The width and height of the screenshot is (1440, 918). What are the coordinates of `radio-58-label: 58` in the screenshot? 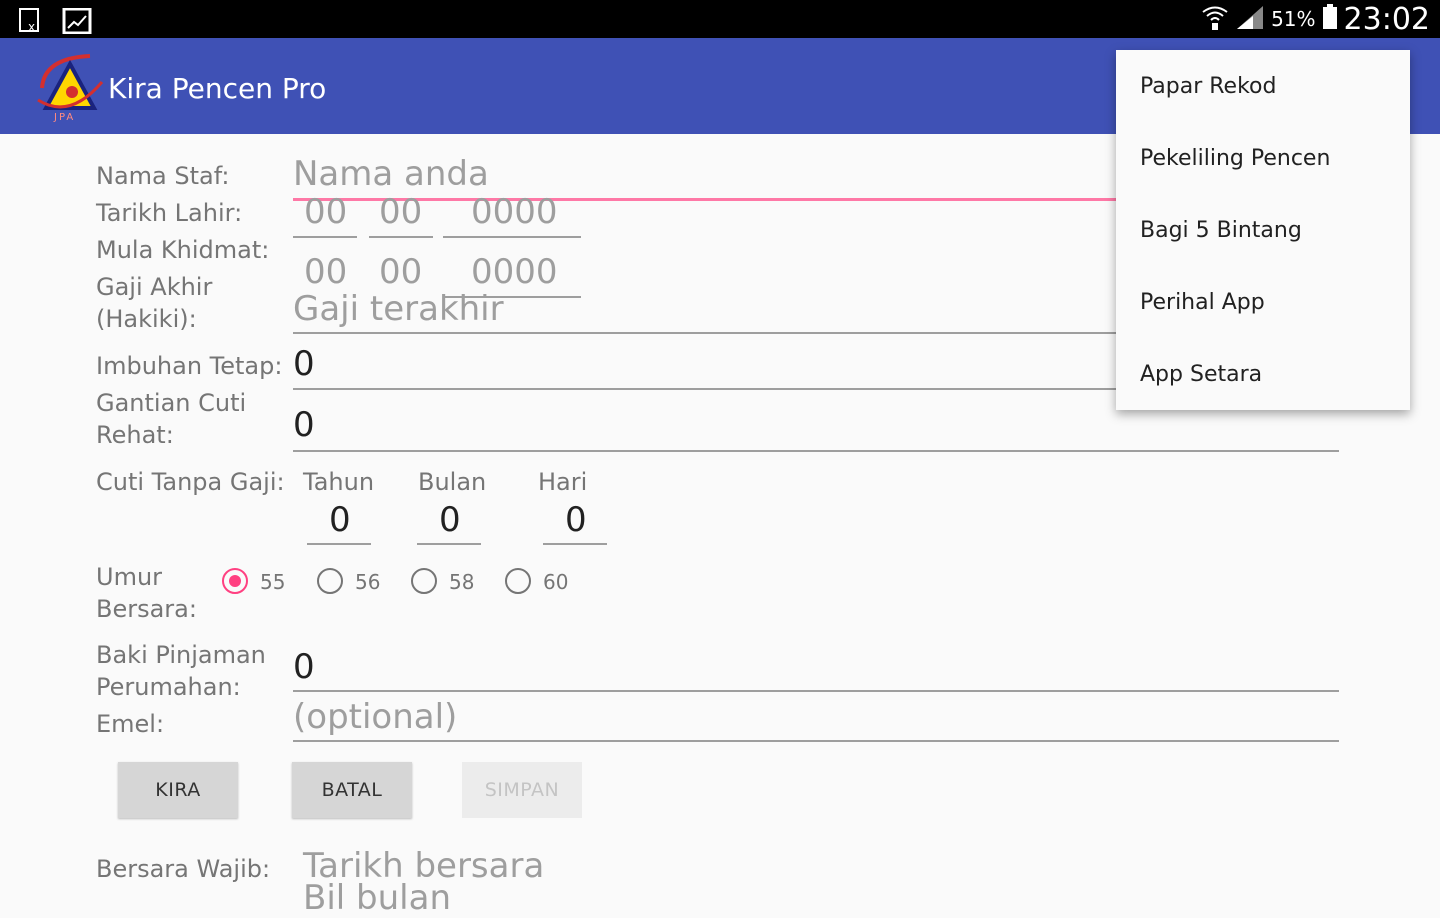 It's located at (462, 582).